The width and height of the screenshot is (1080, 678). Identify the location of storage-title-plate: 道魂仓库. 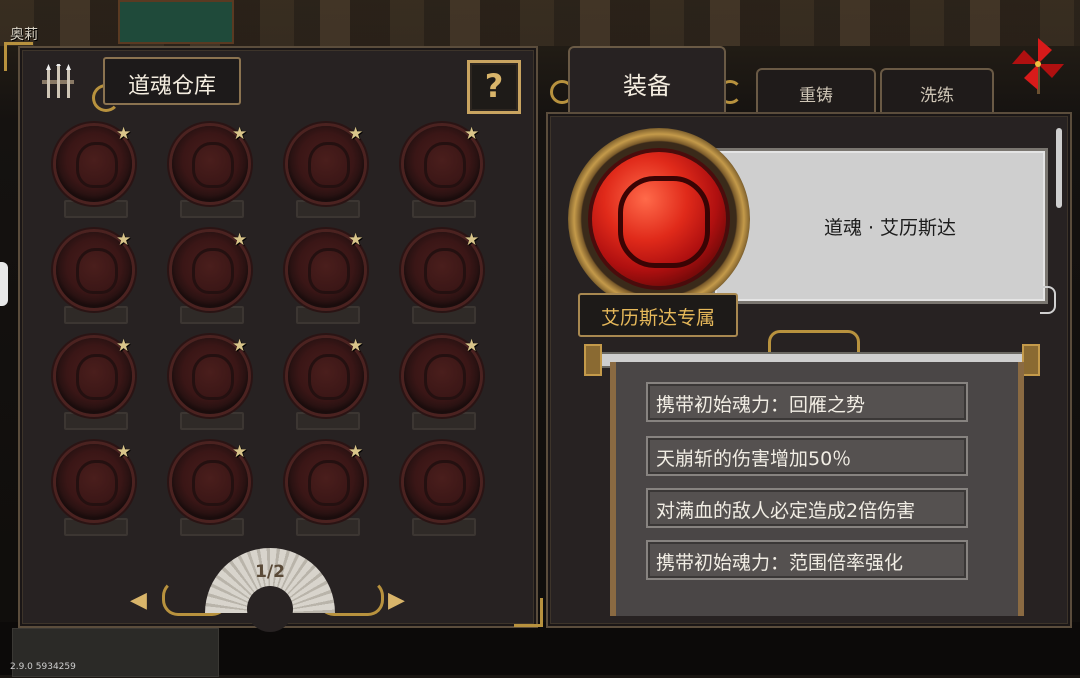
(172, 81).